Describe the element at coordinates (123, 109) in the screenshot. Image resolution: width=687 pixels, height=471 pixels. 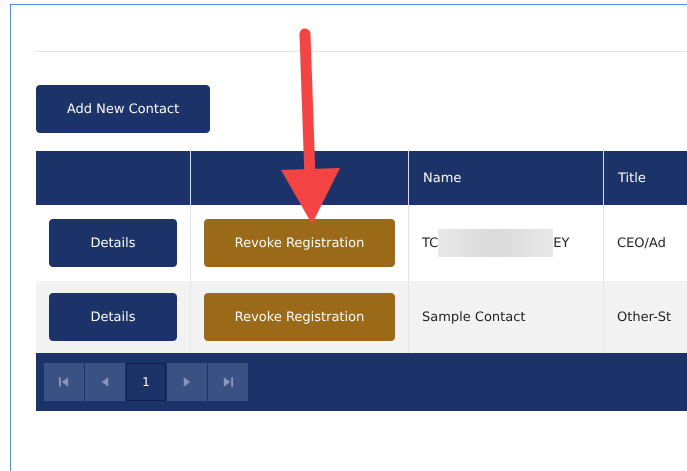
I see `add-contact-button: Add New Contact` at that location.